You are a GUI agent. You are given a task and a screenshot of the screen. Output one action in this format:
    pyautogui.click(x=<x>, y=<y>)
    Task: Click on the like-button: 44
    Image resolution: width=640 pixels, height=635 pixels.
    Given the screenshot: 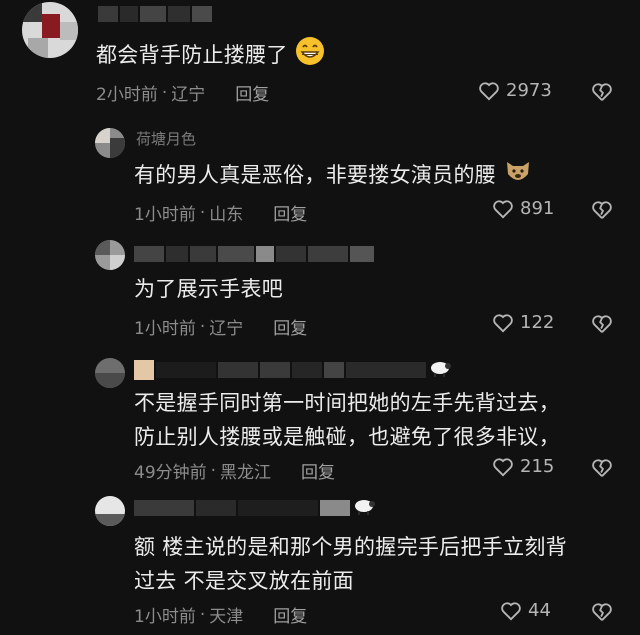 What is the action you would take?
    pyautogui.click(x=525, y=610)
    